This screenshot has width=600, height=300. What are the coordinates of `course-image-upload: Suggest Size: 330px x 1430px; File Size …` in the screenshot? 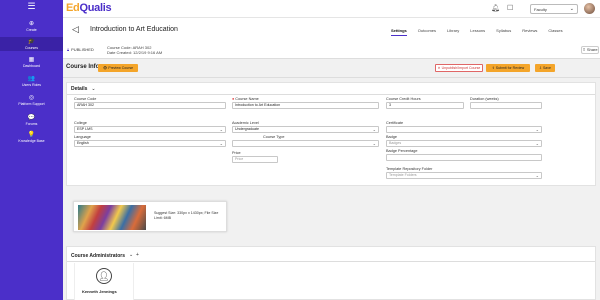 It's located at (150, 216).